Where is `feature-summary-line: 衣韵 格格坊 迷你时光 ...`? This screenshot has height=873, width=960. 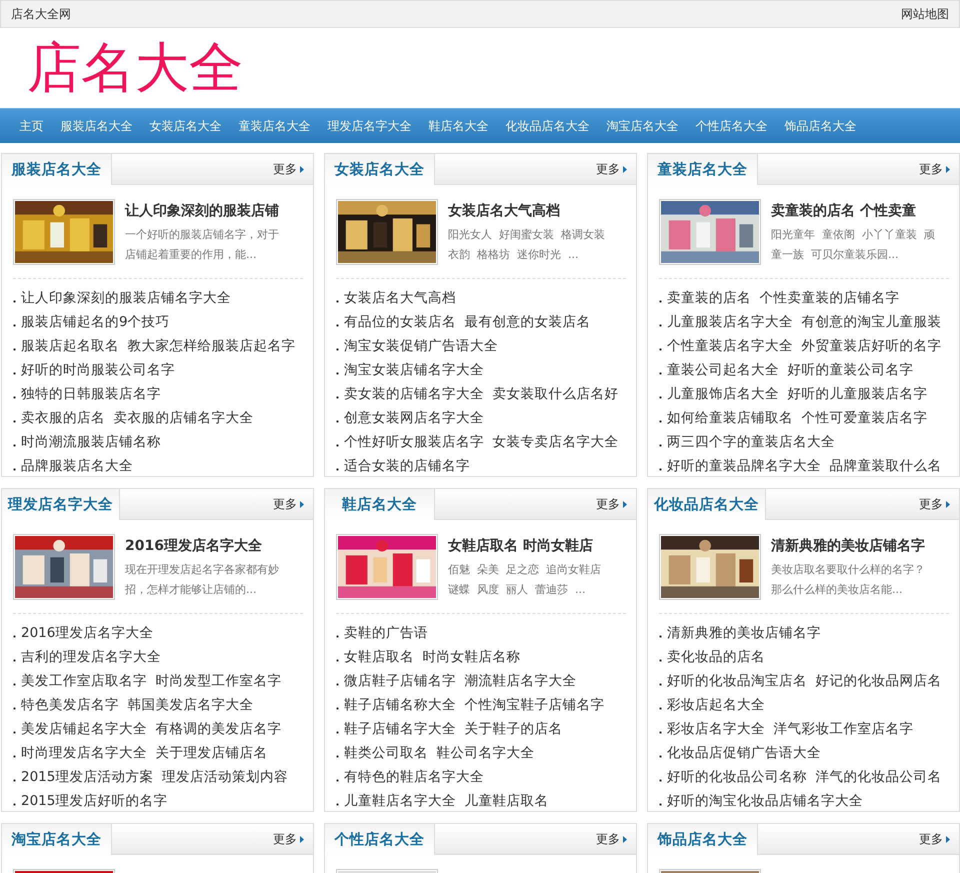
feature-summary-line: 衣韵 格格坊 迷你时光 ... is located at coordinates (514, 255).